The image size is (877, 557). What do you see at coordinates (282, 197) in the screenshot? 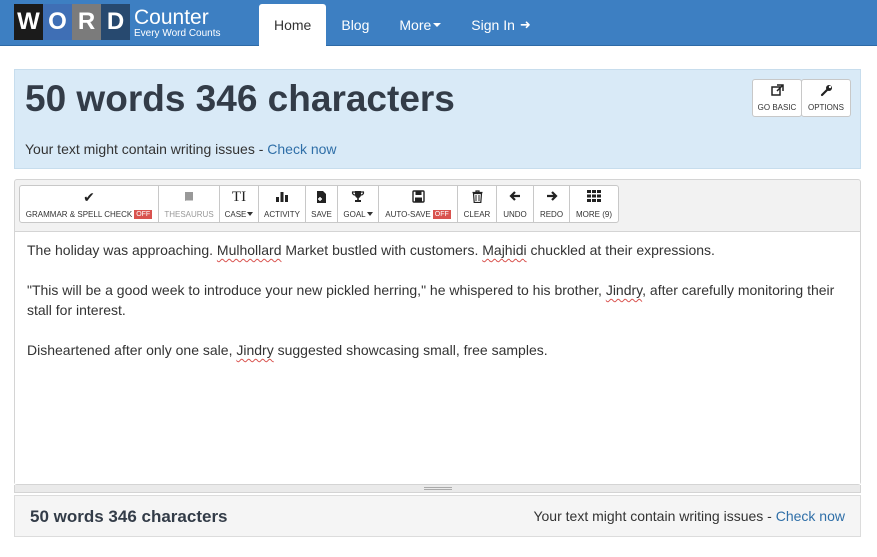
I see `bar-chart-icon` at bounding box center [282, 197].